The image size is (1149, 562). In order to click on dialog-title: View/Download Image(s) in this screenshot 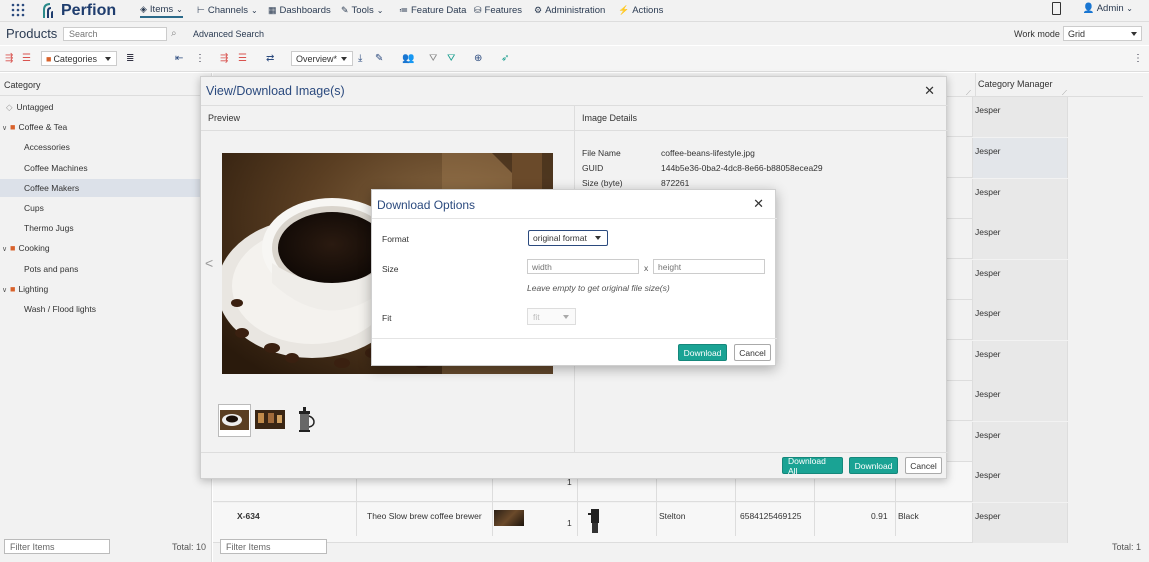, I will do `click(275, 91)`.